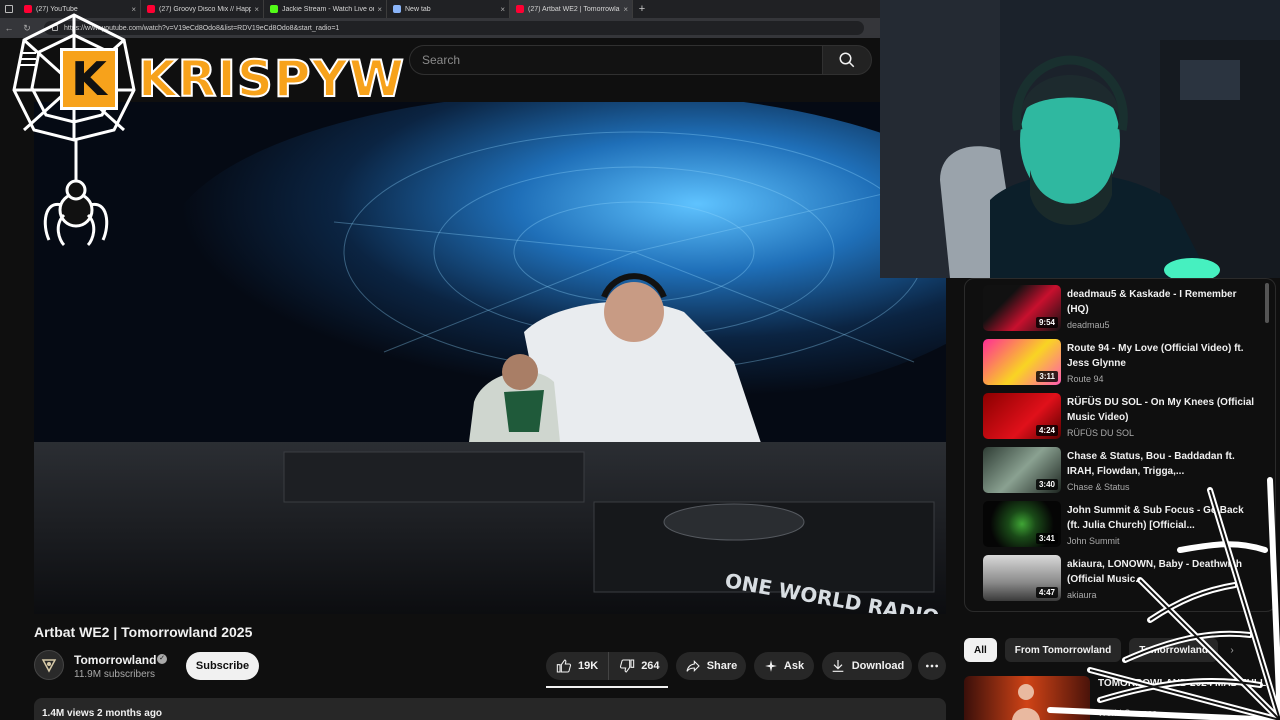 Image resolution: width=1280 pixels, height=720 pixels. I want to click on duration-badge: 3:11, so click(1047, 376).